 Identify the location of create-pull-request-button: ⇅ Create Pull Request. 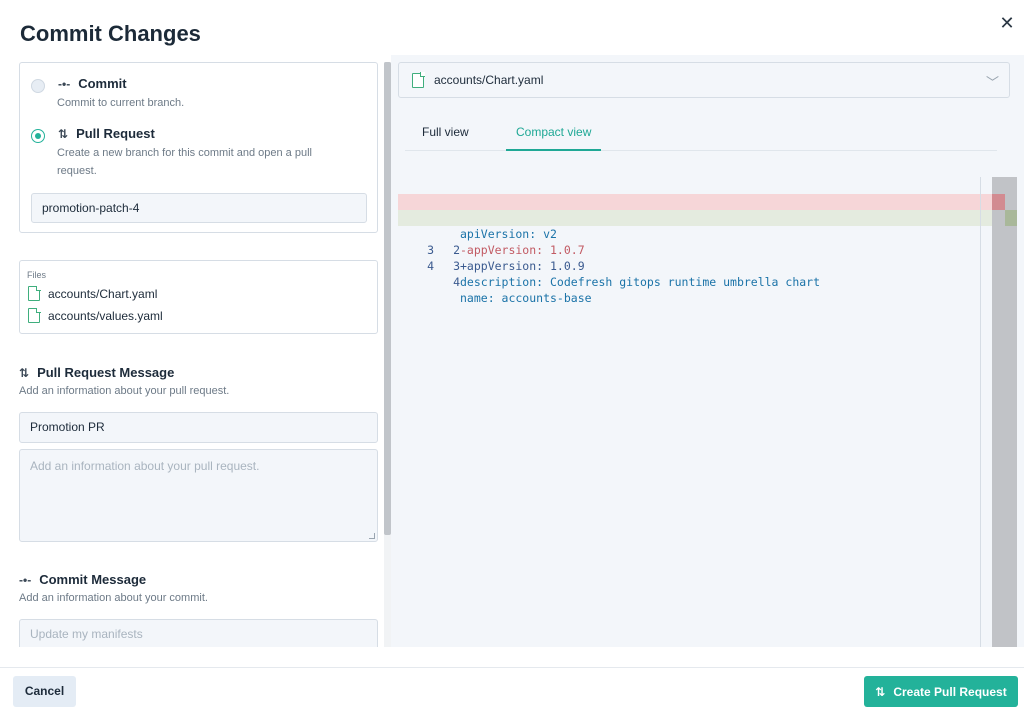
(941, 691).